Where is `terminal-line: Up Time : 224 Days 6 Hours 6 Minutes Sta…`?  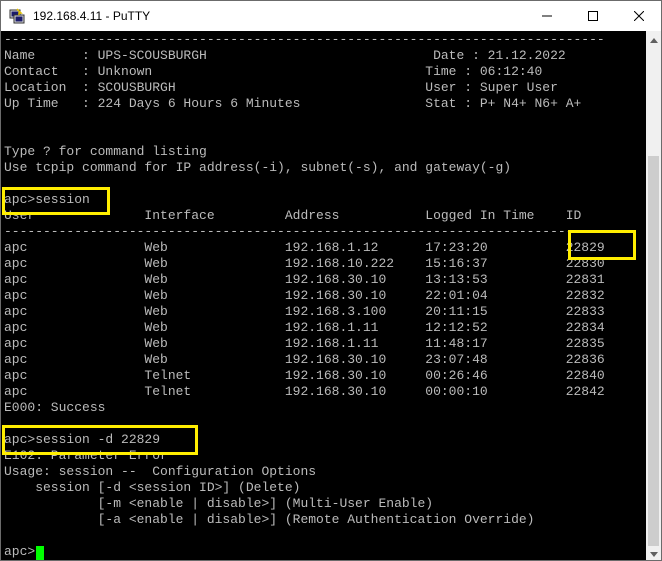 terminal-line: Up Time : 224 Days 6 Hours 6 Minutes Sta… is located at coordinates (293, 103).